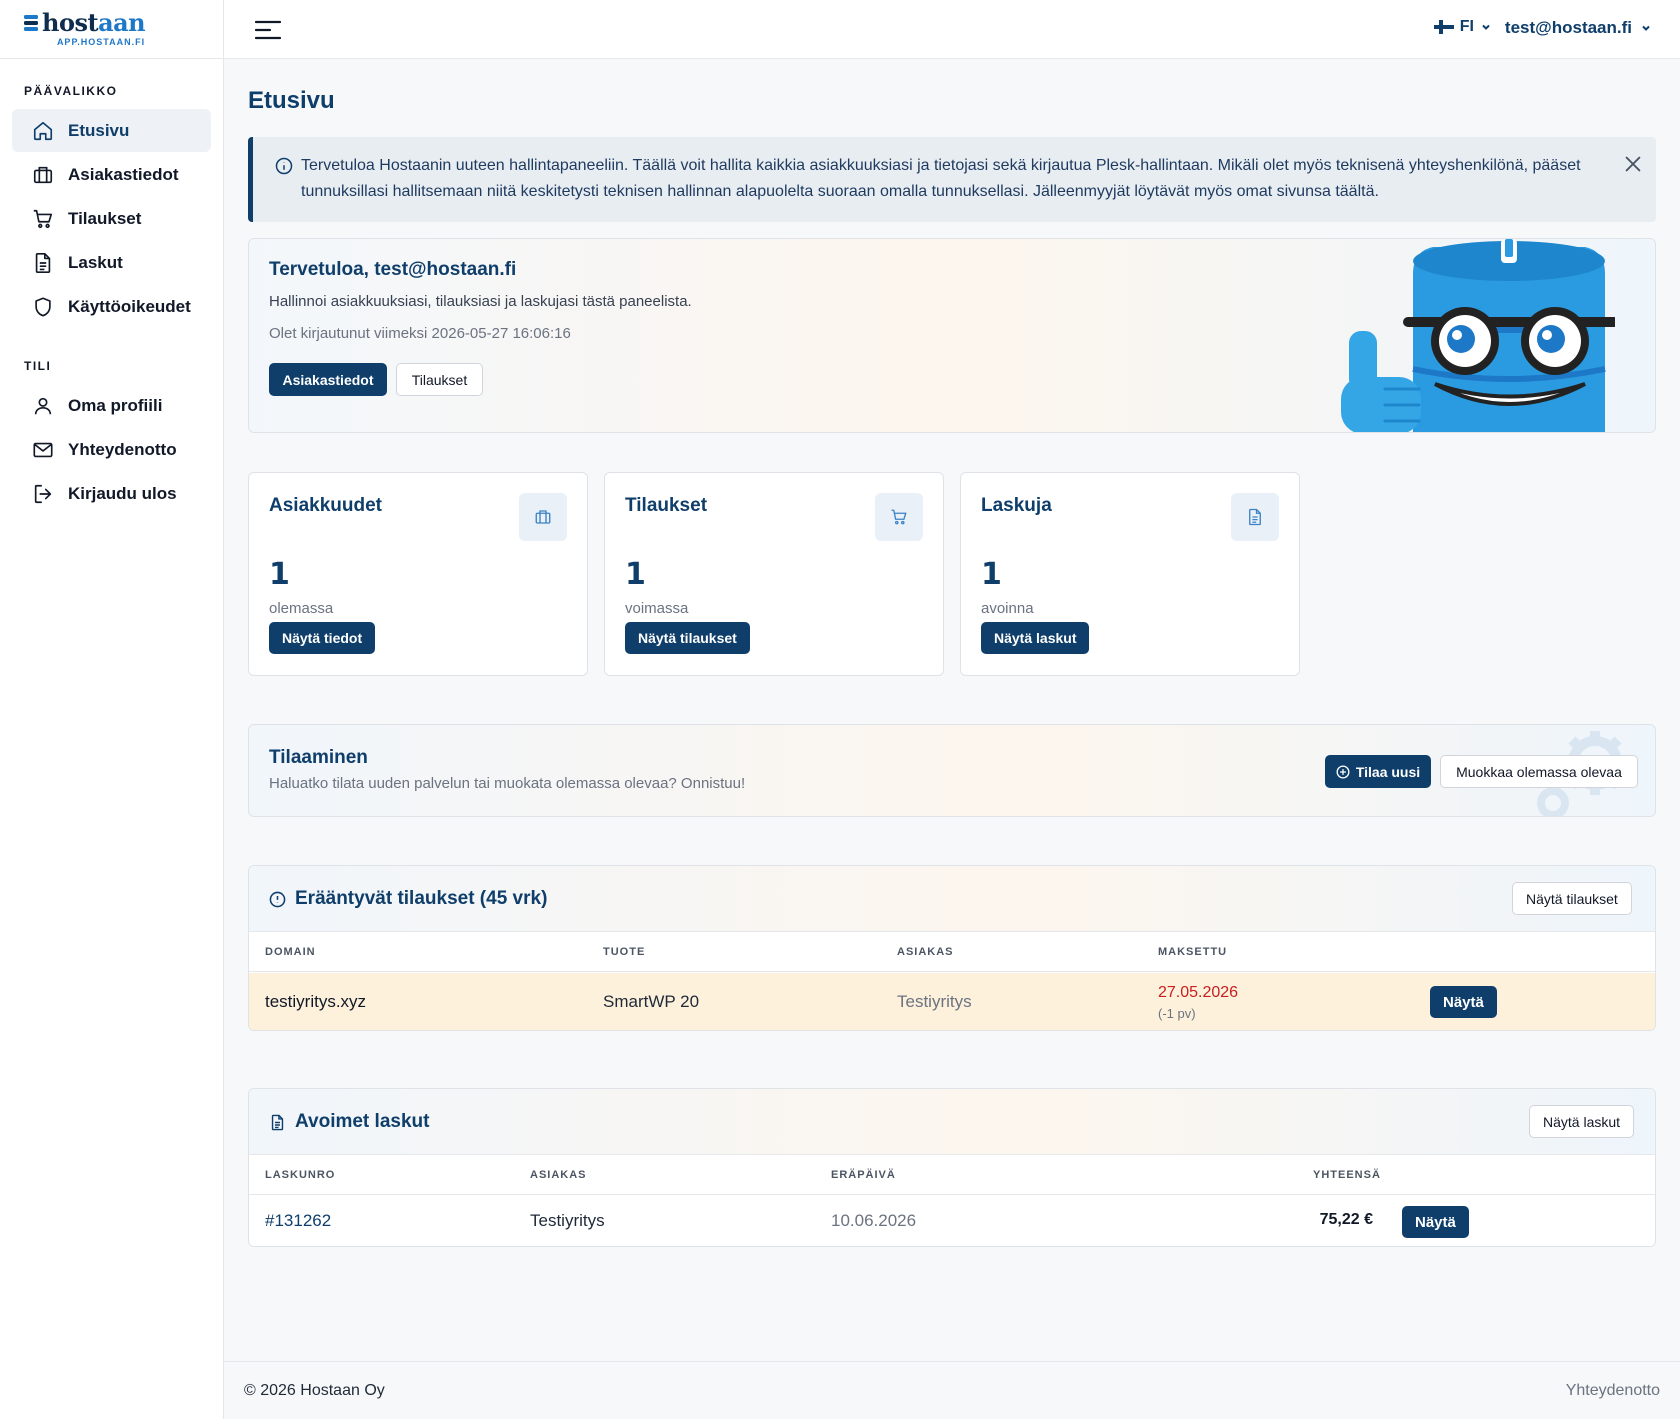 The width and height of the screenshot is (1680, 1419). Describe the element at coordinates (105, 218) in the screenshot. I see `sidebar-item-label: Tilaukset` at that location.